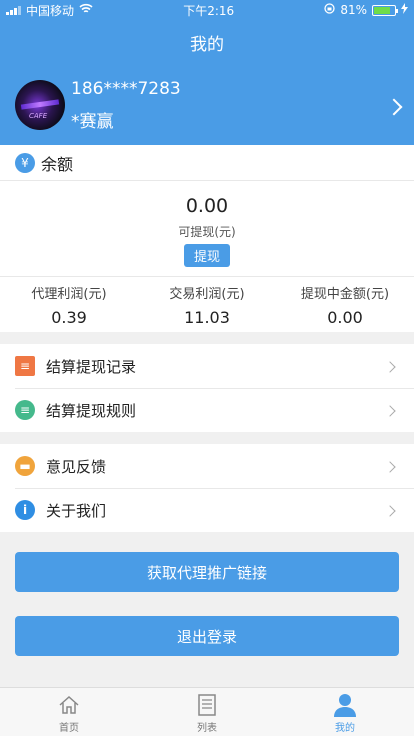  What do you see at coordinates (76, 510) in the screenshot?
I see `menu-item-label: 关于我们` at bounding box center [76, 510].